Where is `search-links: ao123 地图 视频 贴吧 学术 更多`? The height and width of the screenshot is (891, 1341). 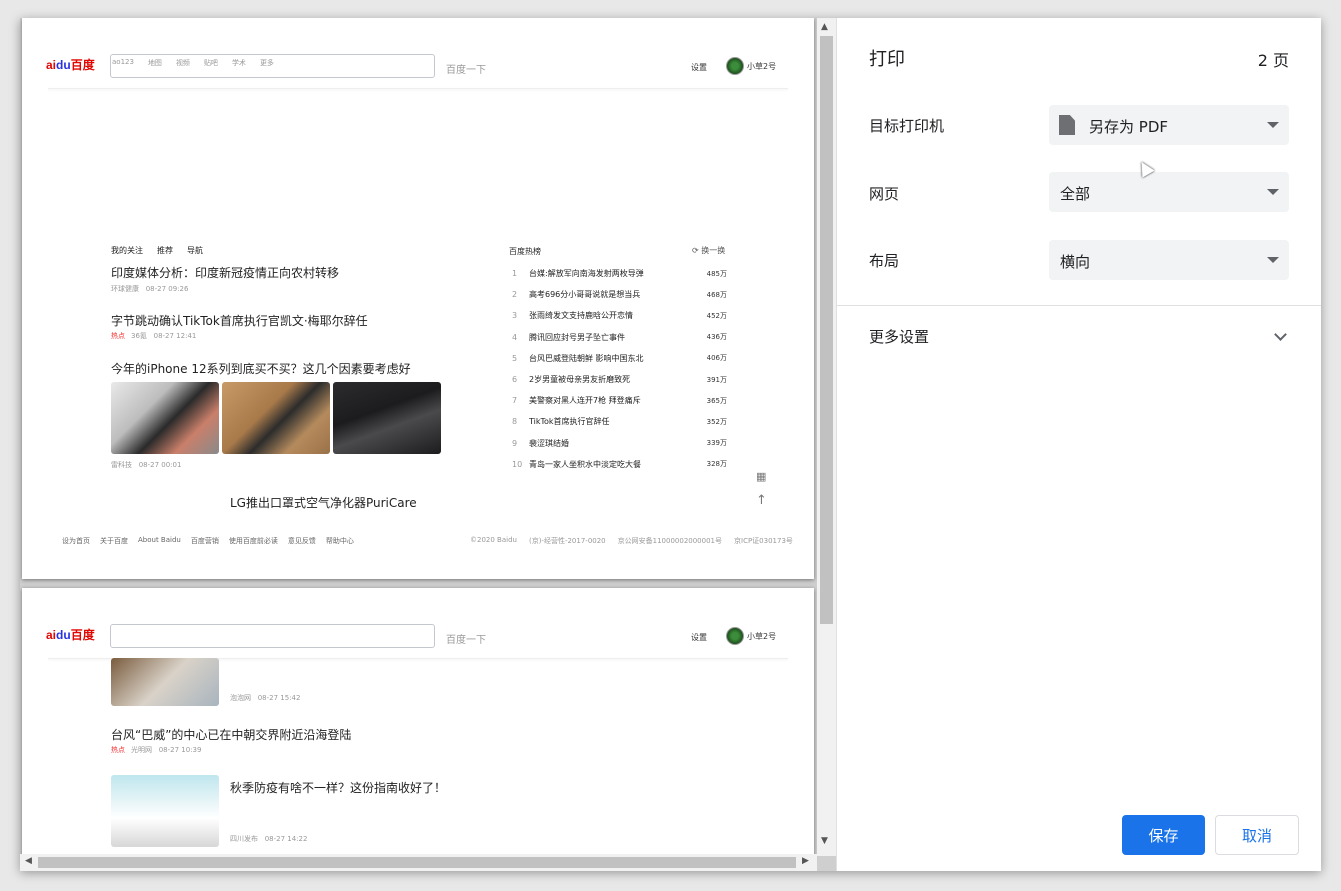
search-links: ao123 地图 视频 贴吧 学术 更多 is located at coordinates (193, 63).